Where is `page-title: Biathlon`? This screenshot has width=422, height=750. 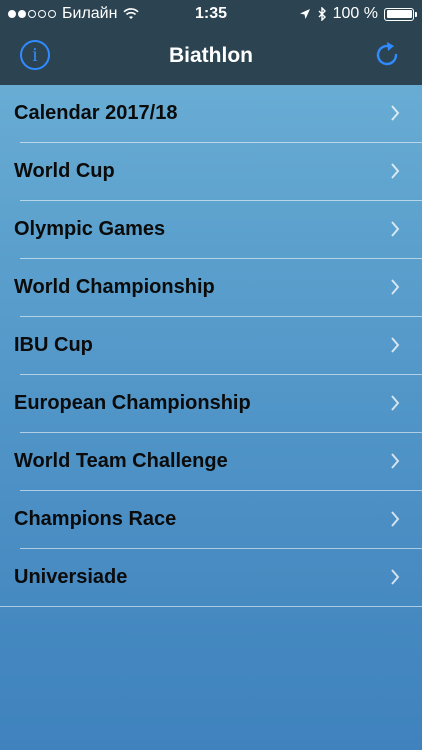
page-title: Biathlon is located at coordinates (211, 55).